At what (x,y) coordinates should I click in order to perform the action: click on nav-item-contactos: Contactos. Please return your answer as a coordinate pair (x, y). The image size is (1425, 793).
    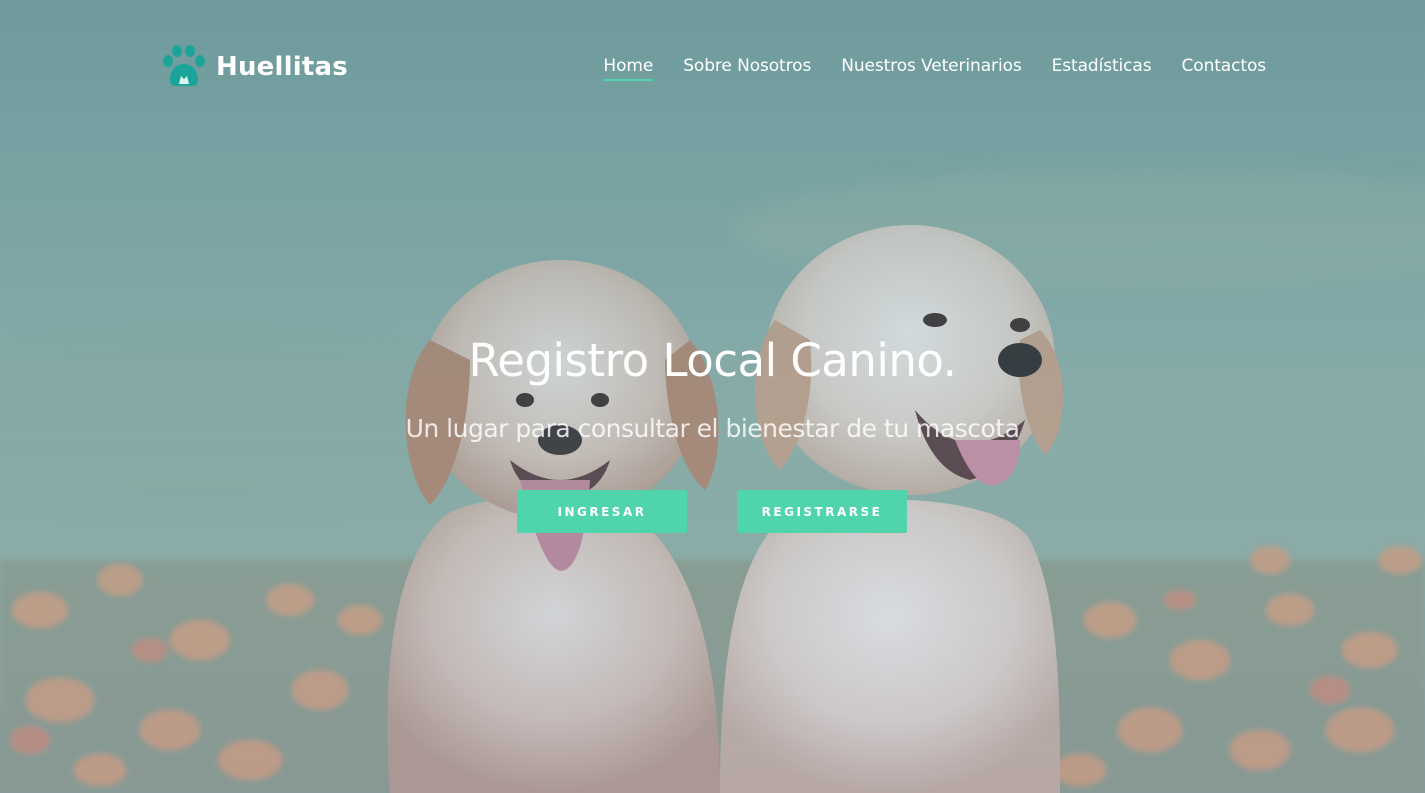
    Looking at the image, I should click on (1224, 68).